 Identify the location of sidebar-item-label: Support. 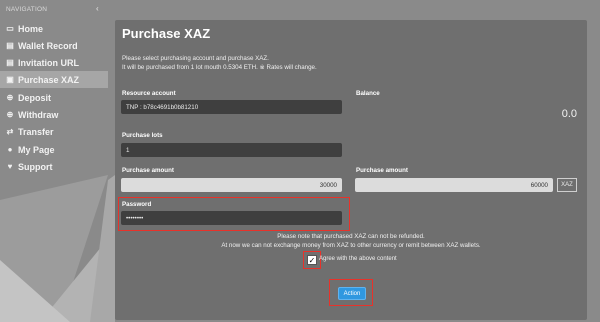
(35, 166).